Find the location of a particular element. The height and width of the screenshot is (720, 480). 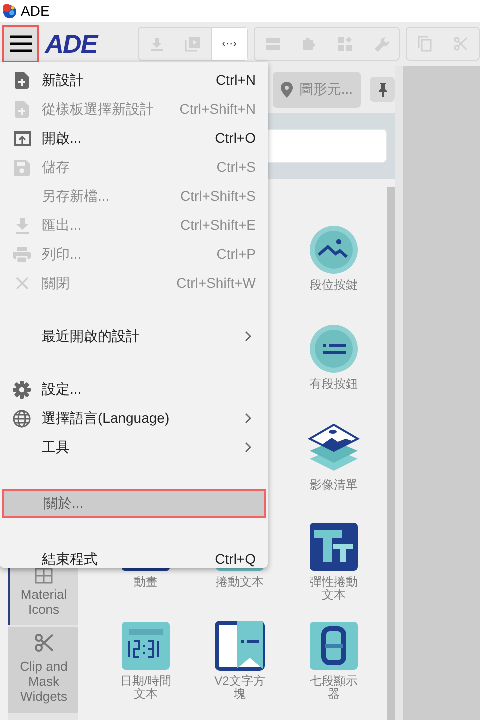

widget-label: 段位按鍵 is located at coordinates (334, 285).